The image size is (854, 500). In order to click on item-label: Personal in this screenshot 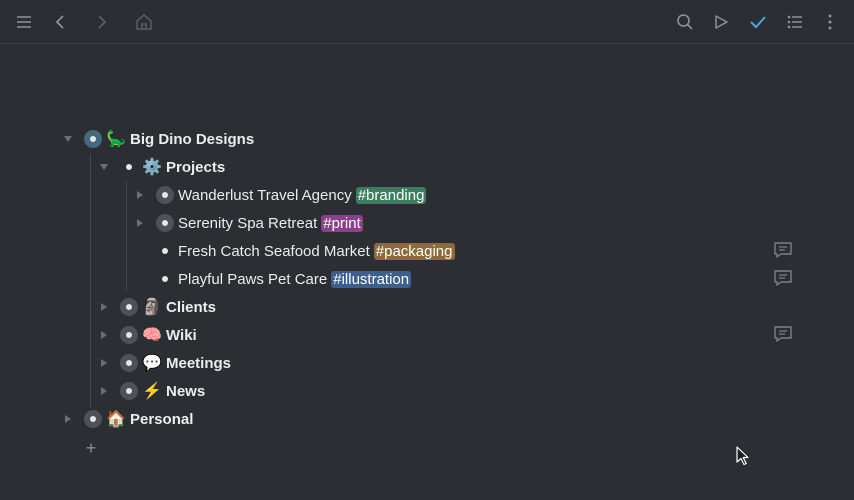, I will do `click(161, 419)`.